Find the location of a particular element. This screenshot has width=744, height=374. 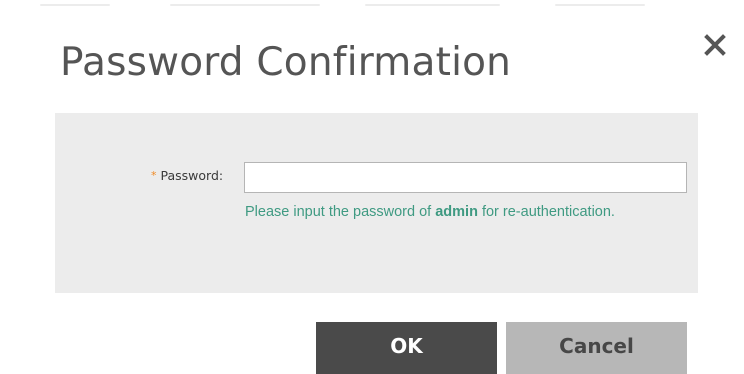

password-label-text: Password: is located at coordinates (192, 175).